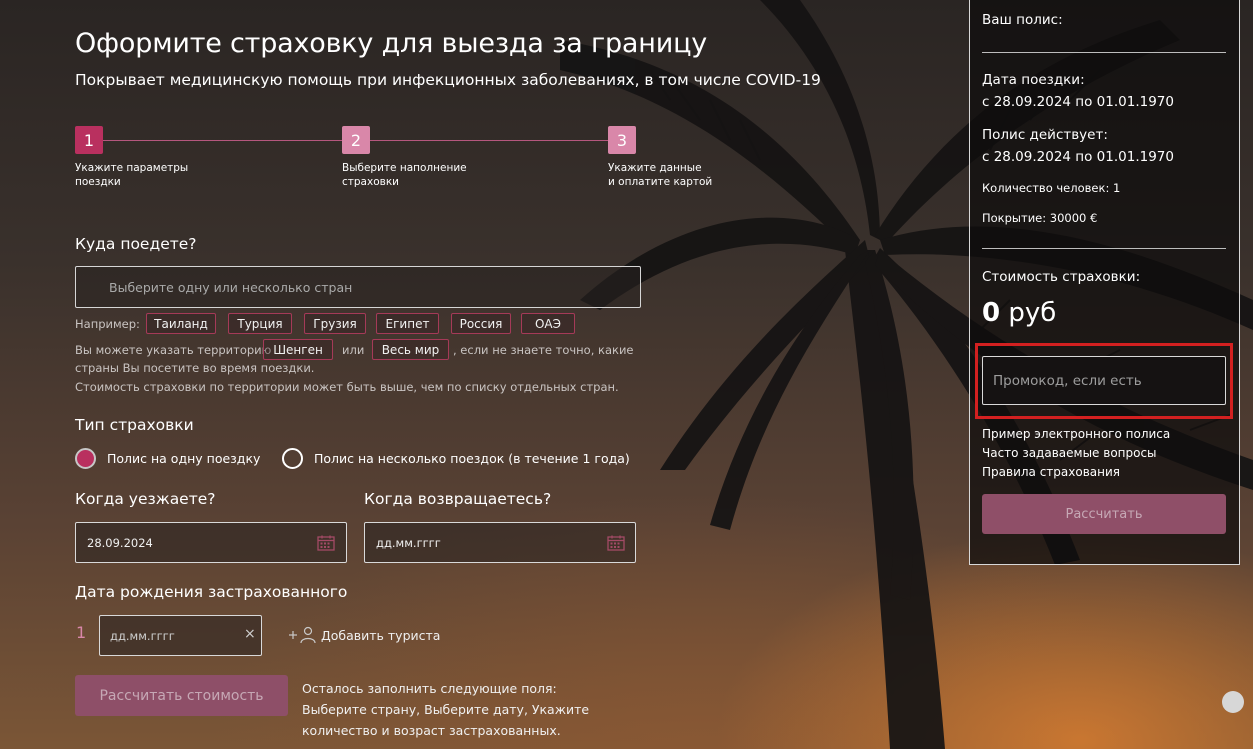 This screenshot has width=1253, height=749. What do you see at coordinates (183, 458) in the screenshot?
I see `radio-single-trip-label: Полис на одну поездку` at bounding box center [183, 458].